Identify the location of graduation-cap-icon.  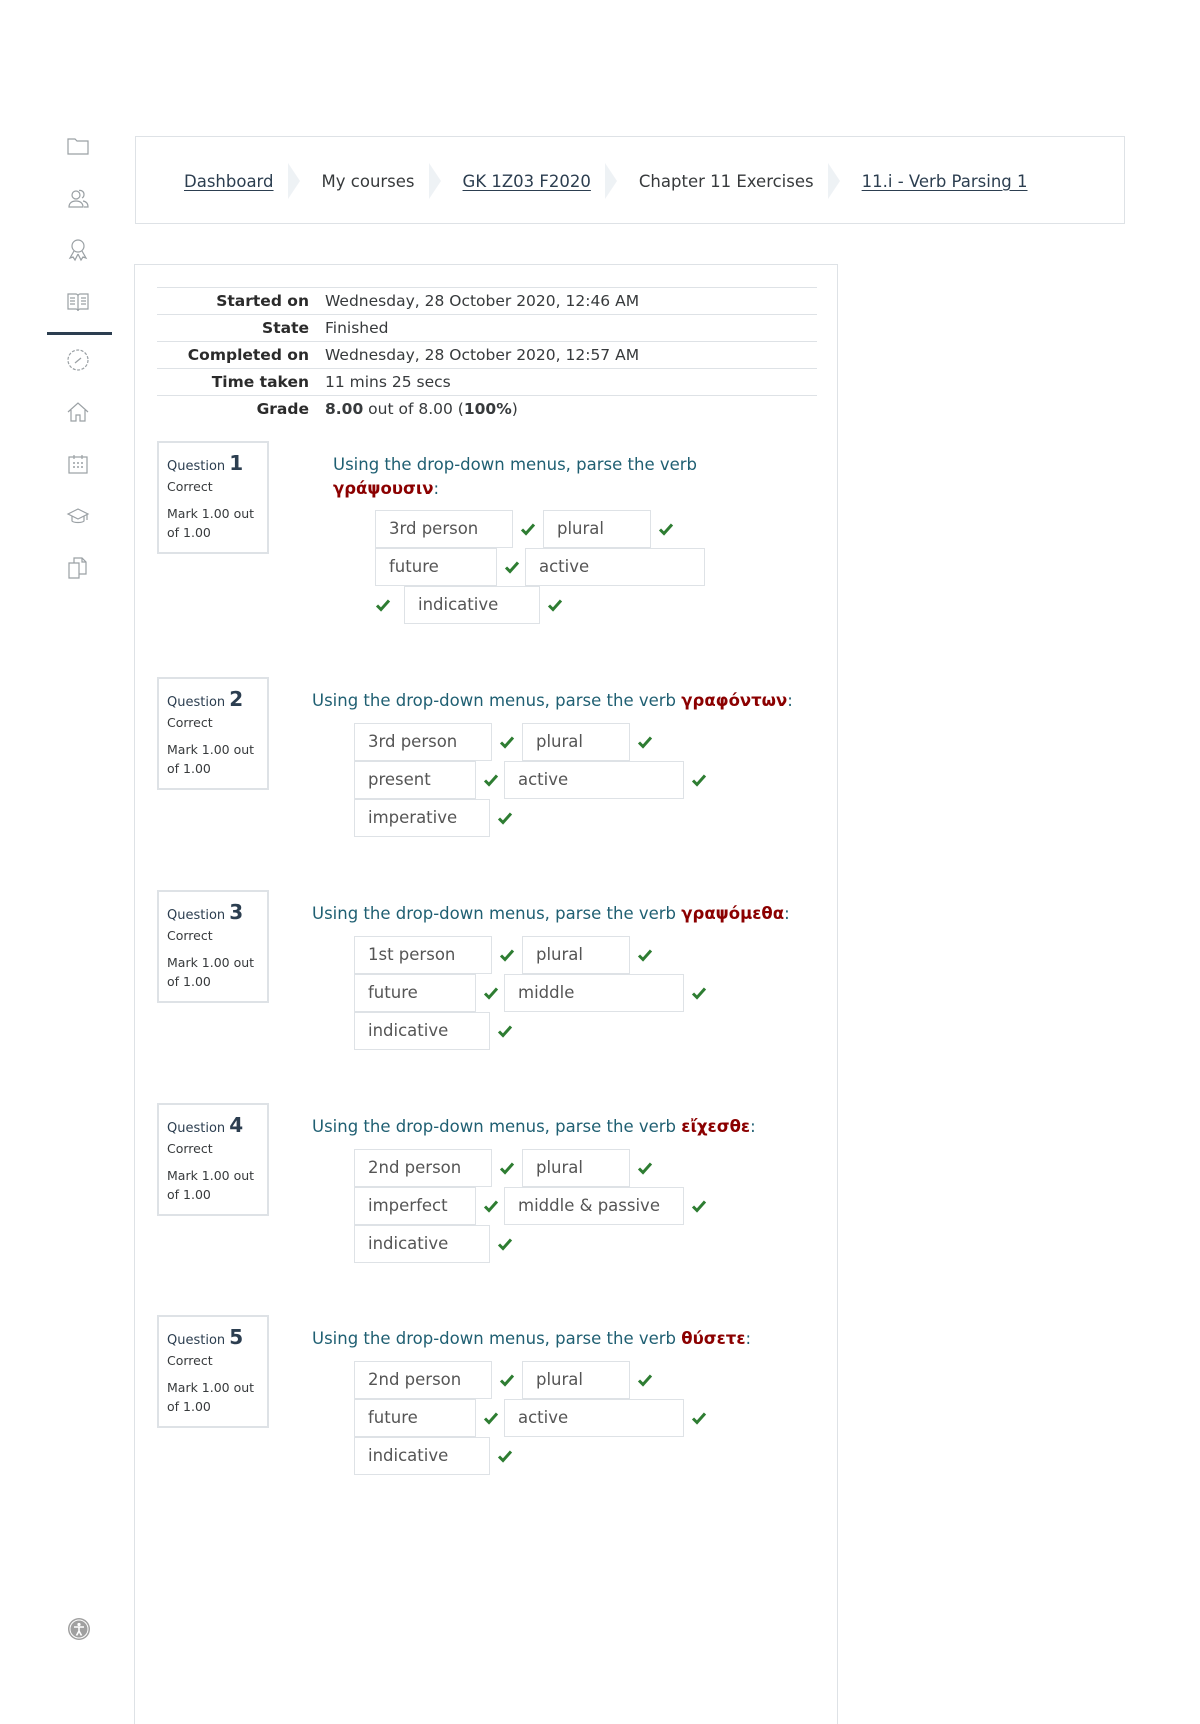
(78, 516).